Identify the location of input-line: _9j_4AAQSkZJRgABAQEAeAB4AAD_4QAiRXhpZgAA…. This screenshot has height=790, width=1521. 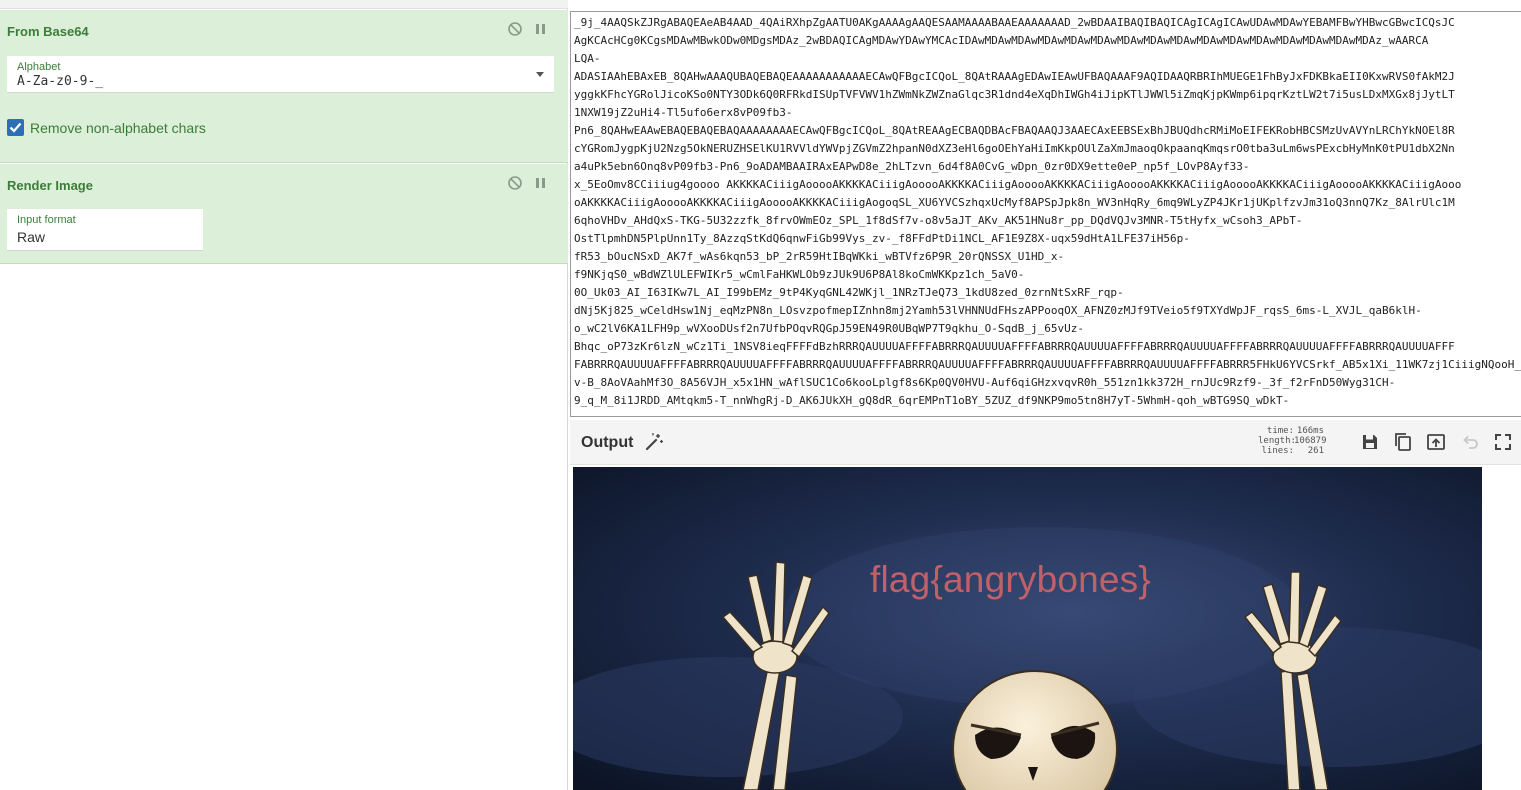
(1014, 22).